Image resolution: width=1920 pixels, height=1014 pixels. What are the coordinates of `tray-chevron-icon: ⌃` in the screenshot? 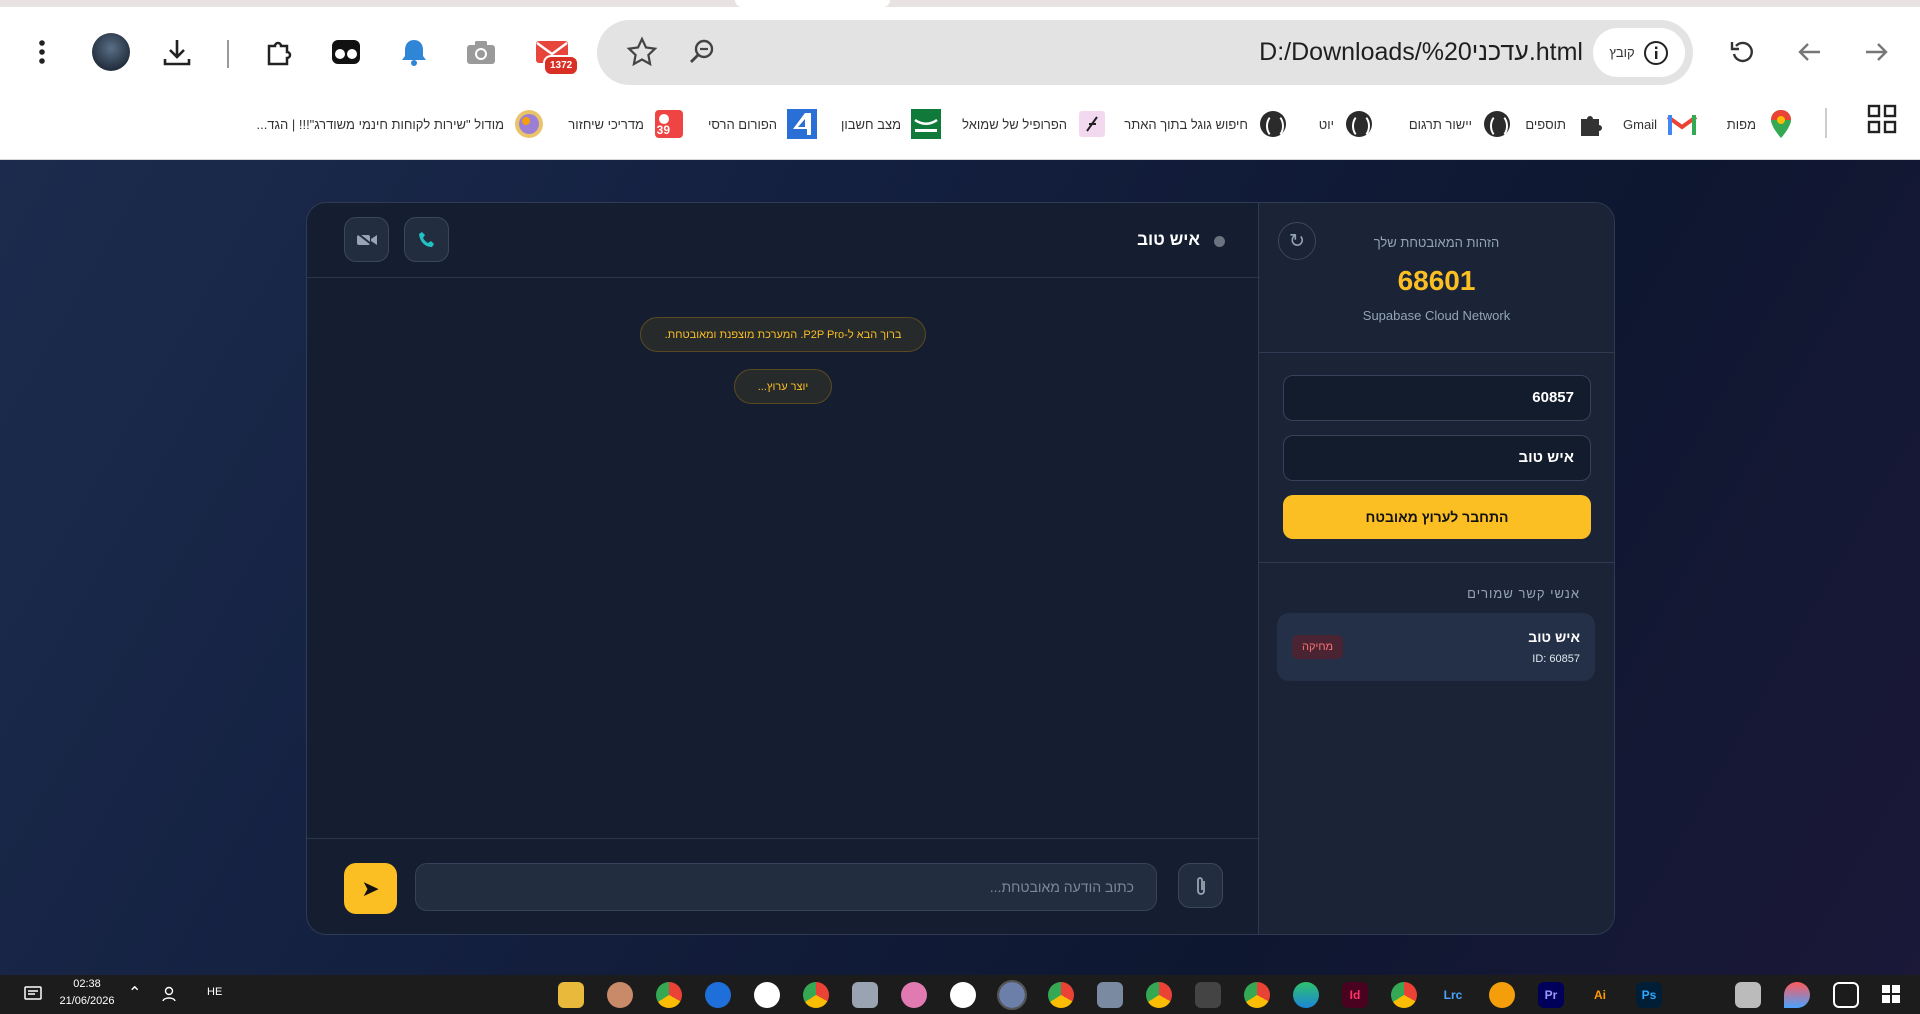 It's located at (134, 993).